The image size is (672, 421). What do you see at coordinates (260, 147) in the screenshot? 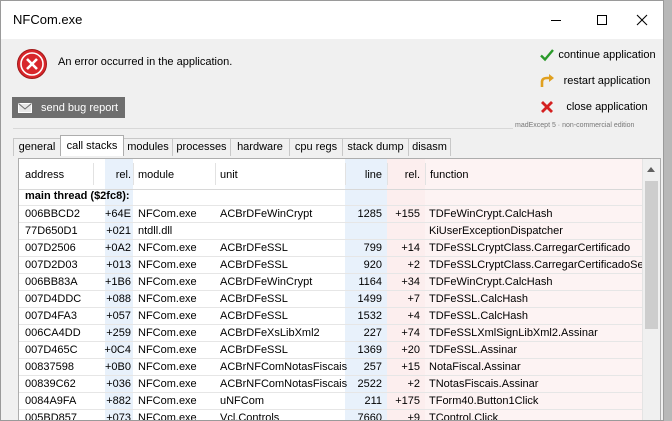
I see `tab-hardware: hardware` at bounding box center [260, 147].